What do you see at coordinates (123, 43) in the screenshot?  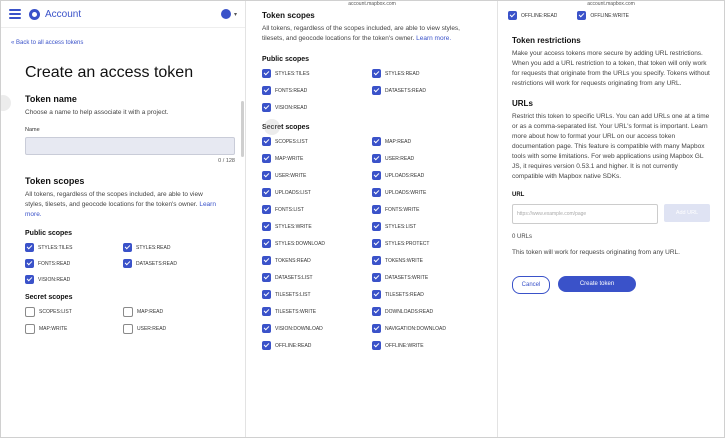 I see `back-to-tokens-link: « Back to all access tokens` at bounding box center [123, 43].